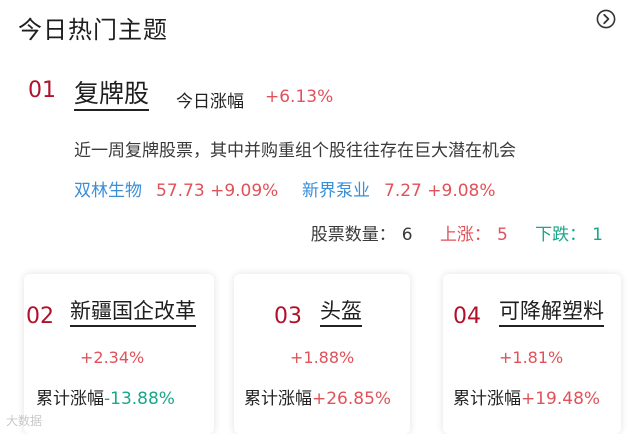 The height and width of the screenshot is (434, 643). I want to click on topic-rank: 02, so click(40, 316).